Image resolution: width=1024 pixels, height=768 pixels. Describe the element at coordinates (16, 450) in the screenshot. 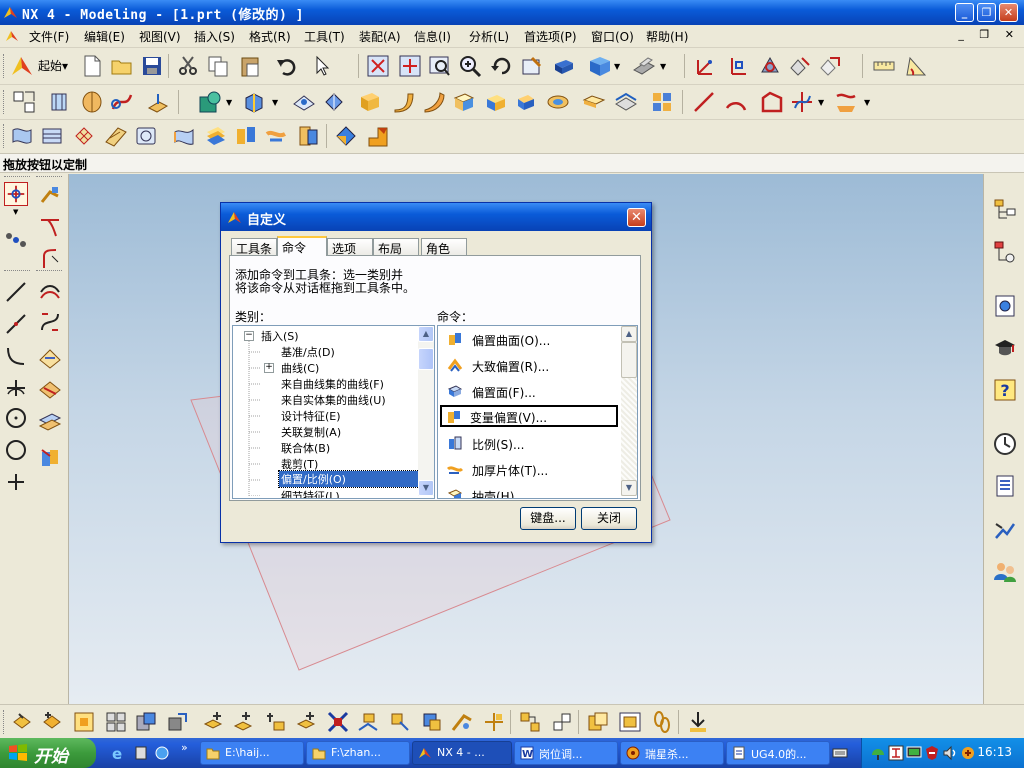

I see `circle-three-point-icon` at that location.